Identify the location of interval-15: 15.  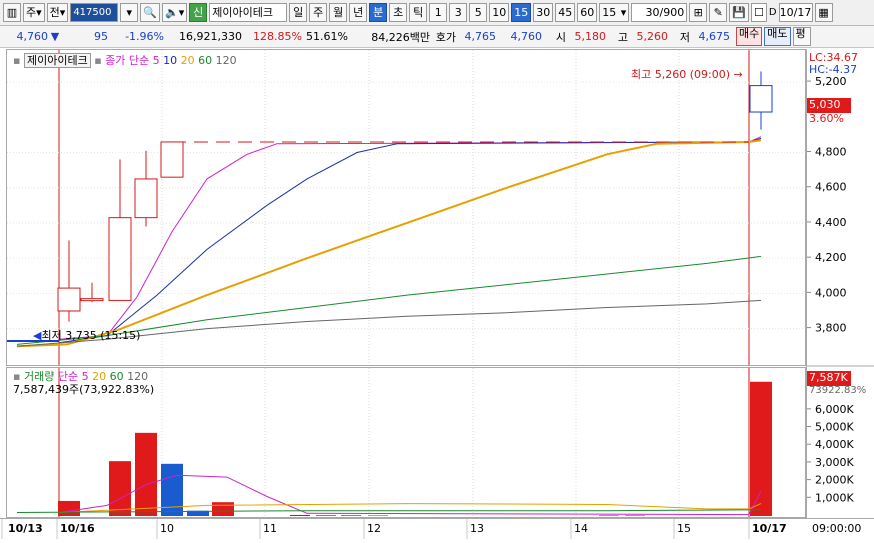
(521, 12).